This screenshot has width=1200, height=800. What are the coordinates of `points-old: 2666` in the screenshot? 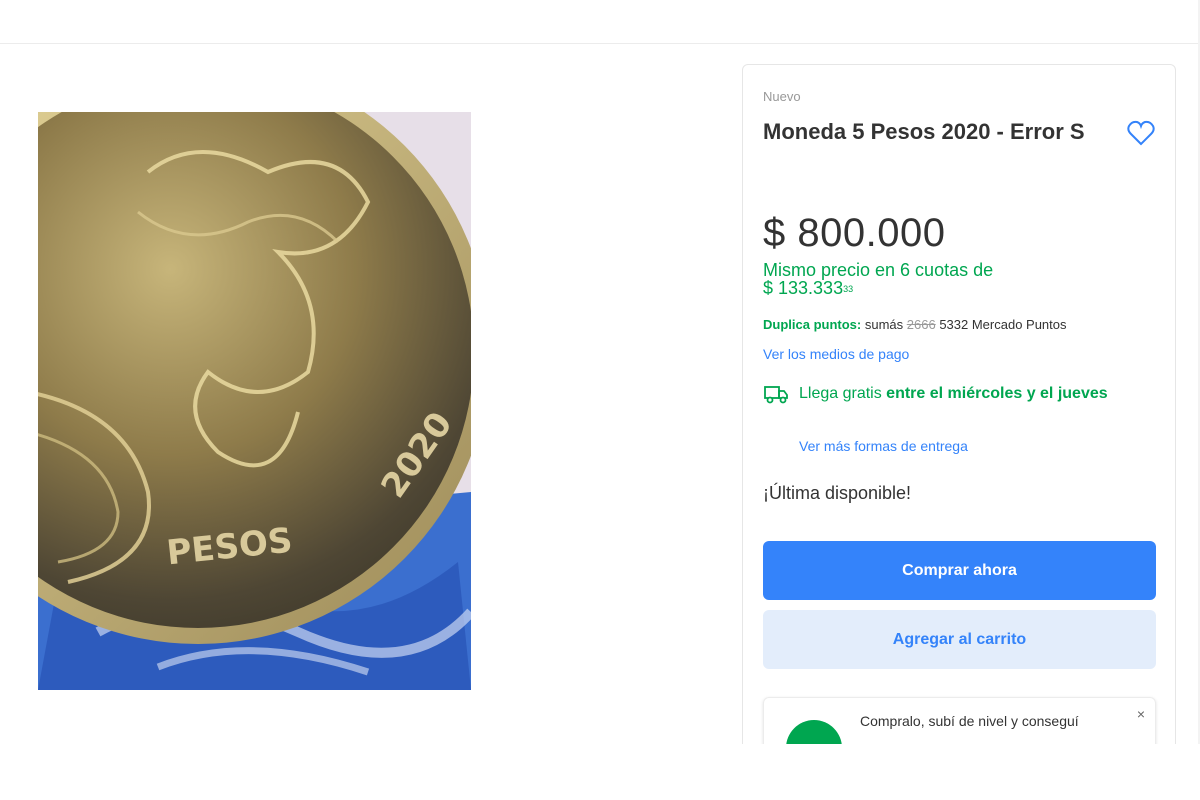 It's located at (921, 324).